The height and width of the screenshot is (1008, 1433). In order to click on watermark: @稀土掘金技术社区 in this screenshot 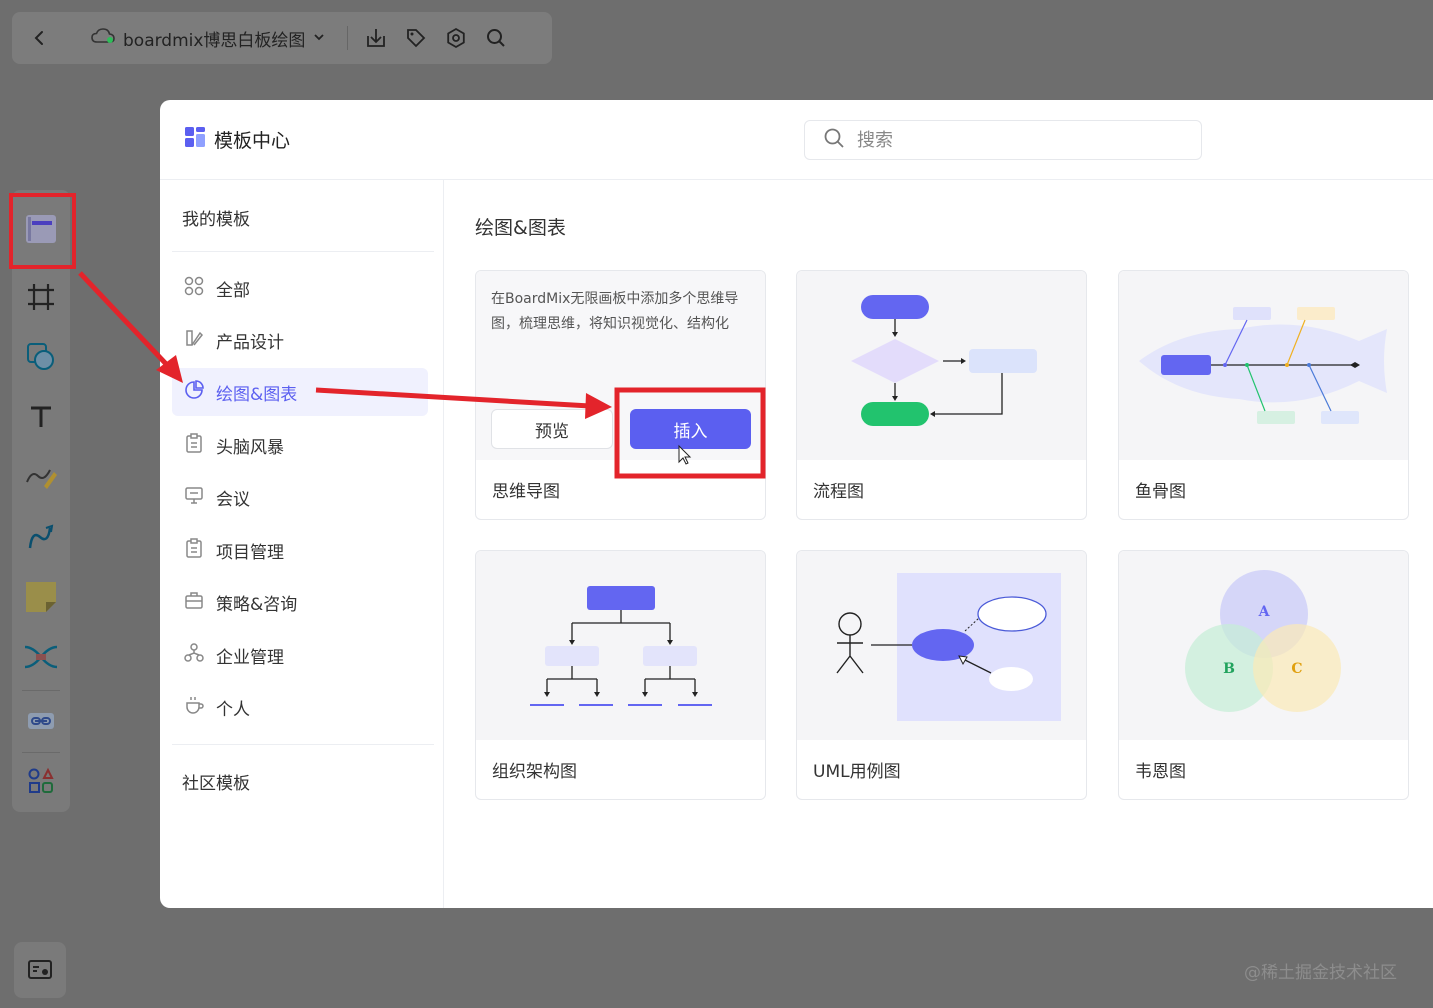, I will do `click(1320, 973)`.